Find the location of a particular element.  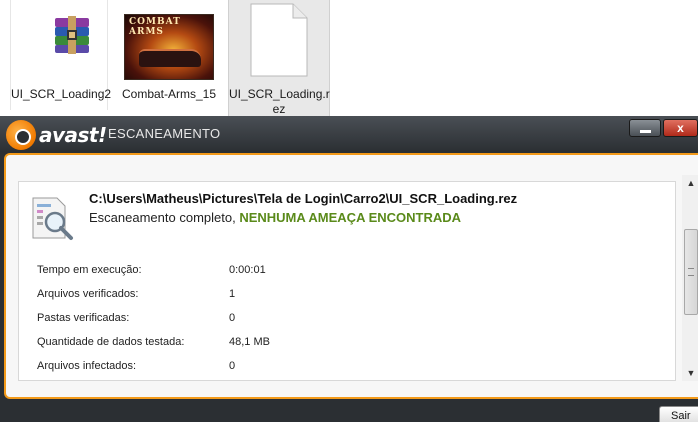

game-thumbnail: COMBAT ARMS is located at coordinates (169, 47).